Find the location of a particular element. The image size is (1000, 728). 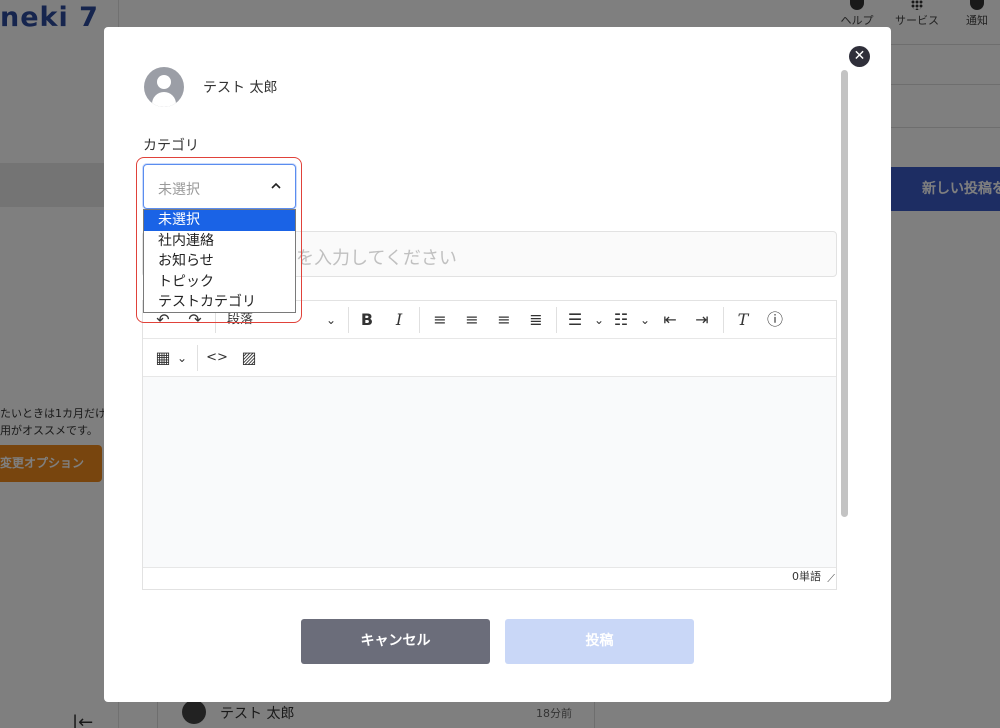

post-author: テスト 太郎 is located at coordinates (210, 87).